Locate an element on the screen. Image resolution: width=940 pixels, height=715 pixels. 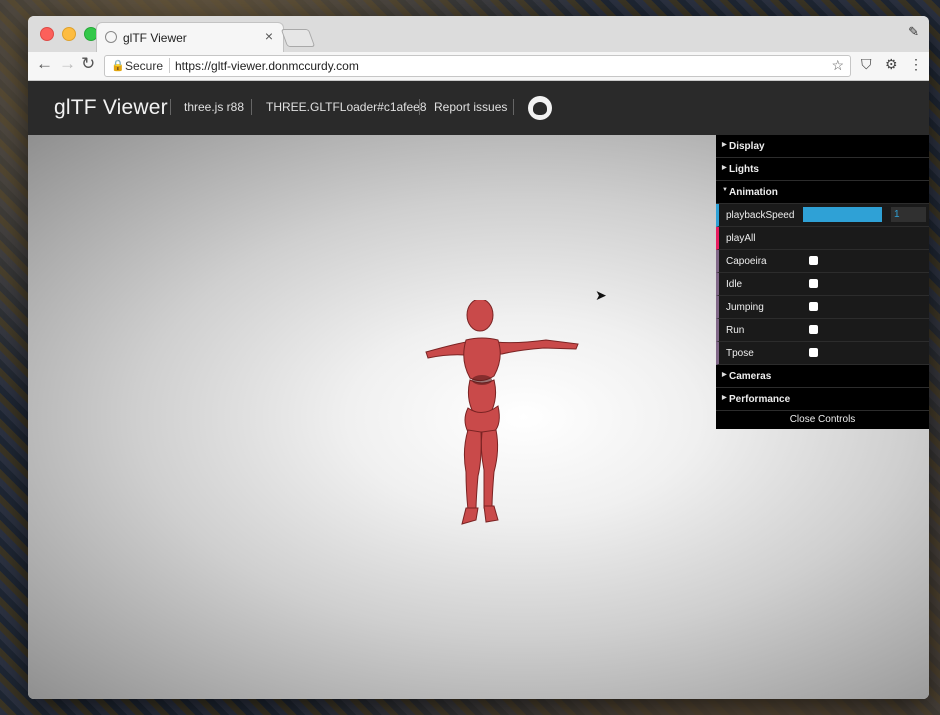
pocket-extension-icon: ⛉ is located at coordinates (866, 64).